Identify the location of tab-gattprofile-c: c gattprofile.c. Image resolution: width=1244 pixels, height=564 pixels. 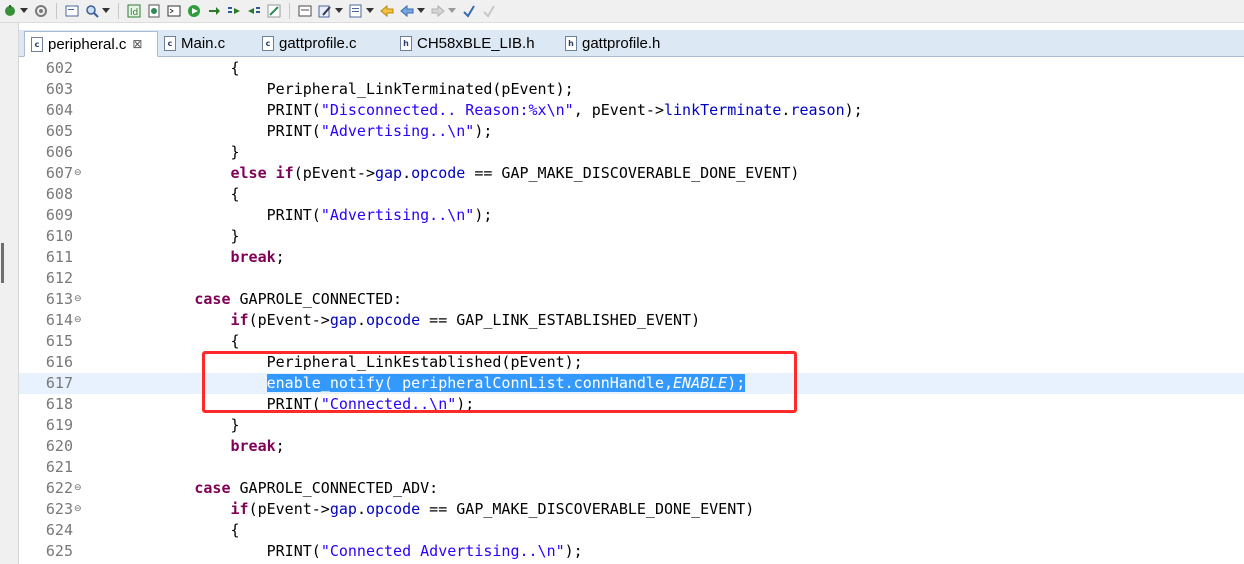
(321, 43).